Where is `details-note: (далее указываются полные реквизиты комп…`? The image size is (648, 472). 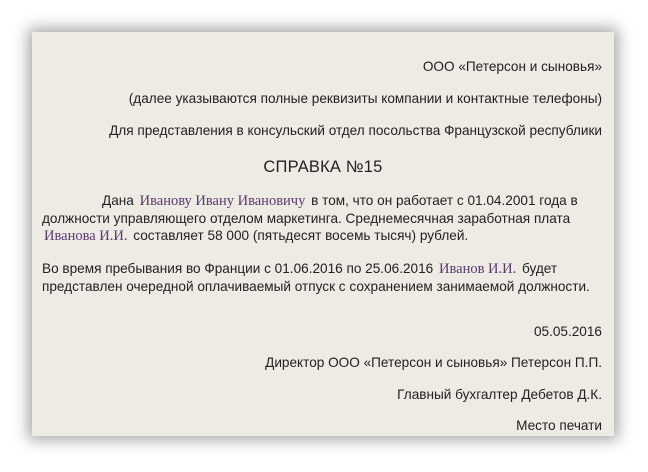
details-note: (далее указываются полные реквизиты комп… is located at coordinates (365, 98).